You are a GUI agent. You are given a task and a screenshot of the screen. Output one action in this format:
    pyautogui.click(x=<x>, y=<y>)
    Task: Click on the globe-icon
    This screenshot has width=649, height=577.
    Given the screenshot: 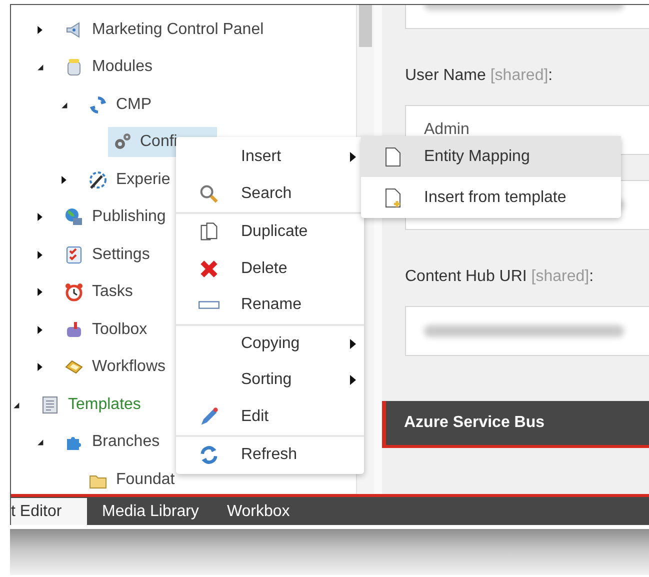 What is the action you would take?
    pyautogui.click(x=74, y=217)
    